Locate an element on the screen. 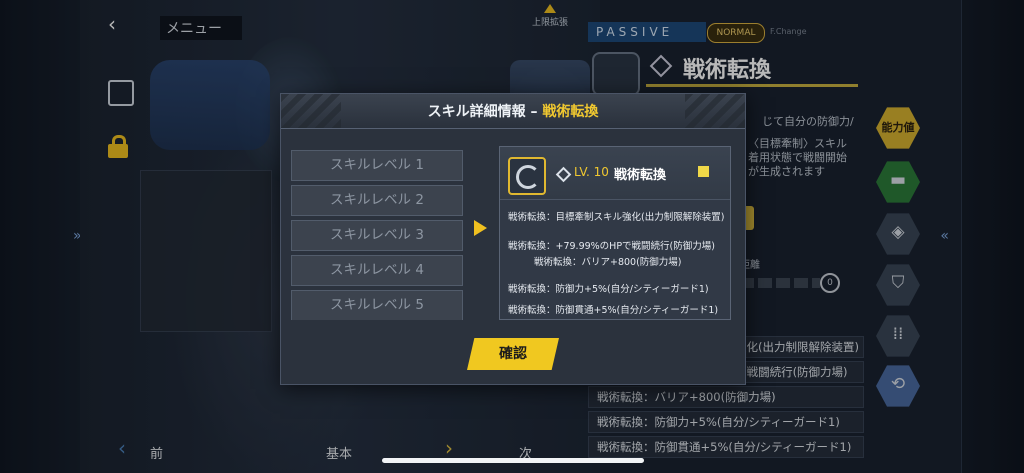 The width and height of the screenshot is (1024, 473). diamond-icon is located at coordinates (563, 174).